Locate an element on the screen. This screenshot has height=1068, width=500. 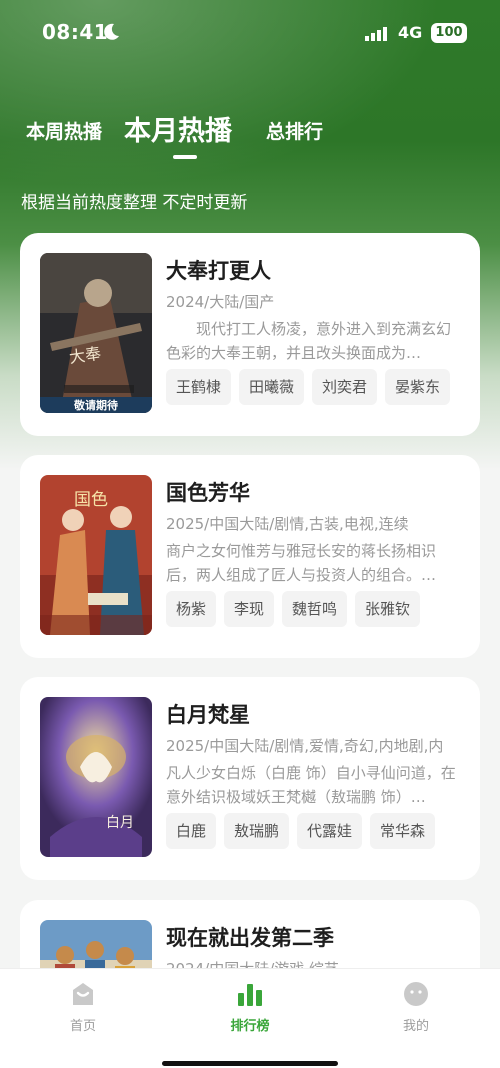
cast-tag: 敖瑞鹏 is located at coordinates (257, 831).